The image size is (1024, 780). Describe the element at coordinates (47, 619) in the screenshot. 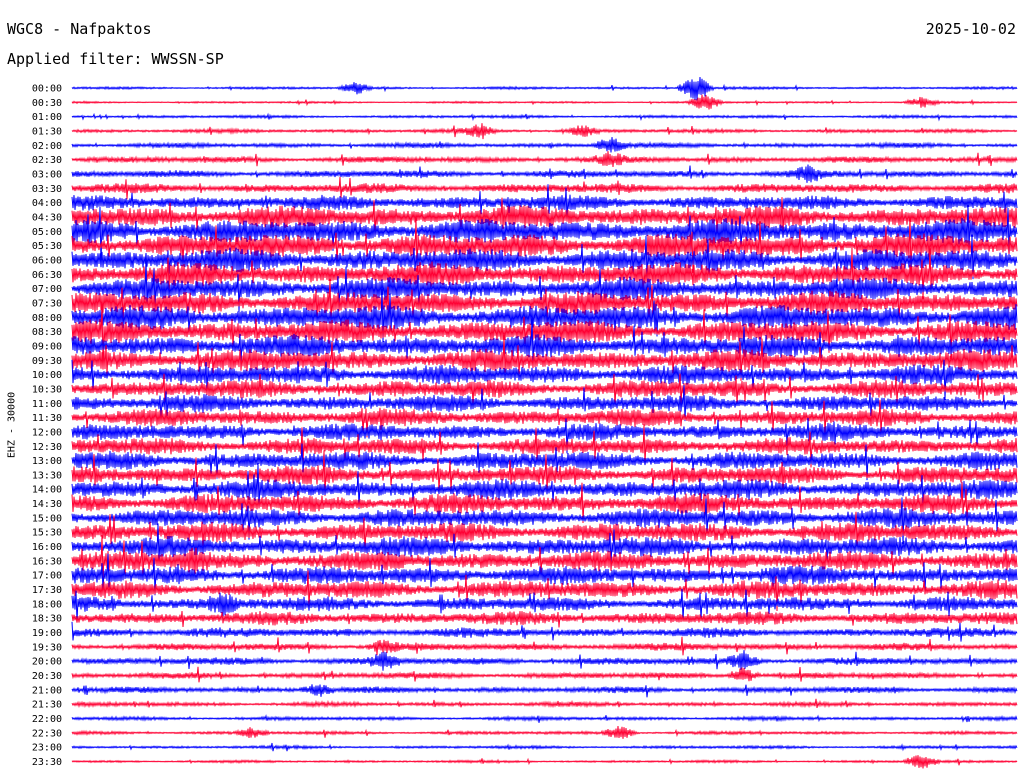

I see `row-time-label: 18:30` at that location.